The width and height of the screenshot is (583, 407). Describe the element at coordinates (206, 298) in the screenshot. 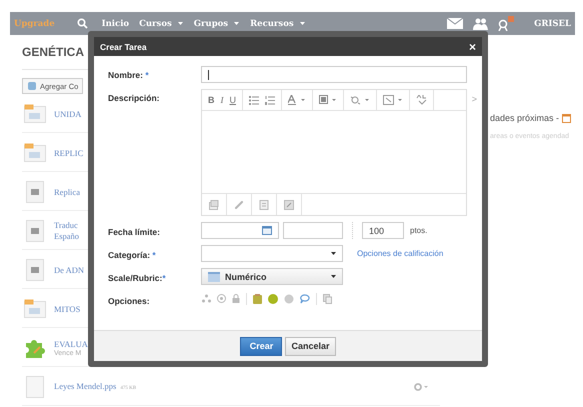

I see `group-icon` at that location.